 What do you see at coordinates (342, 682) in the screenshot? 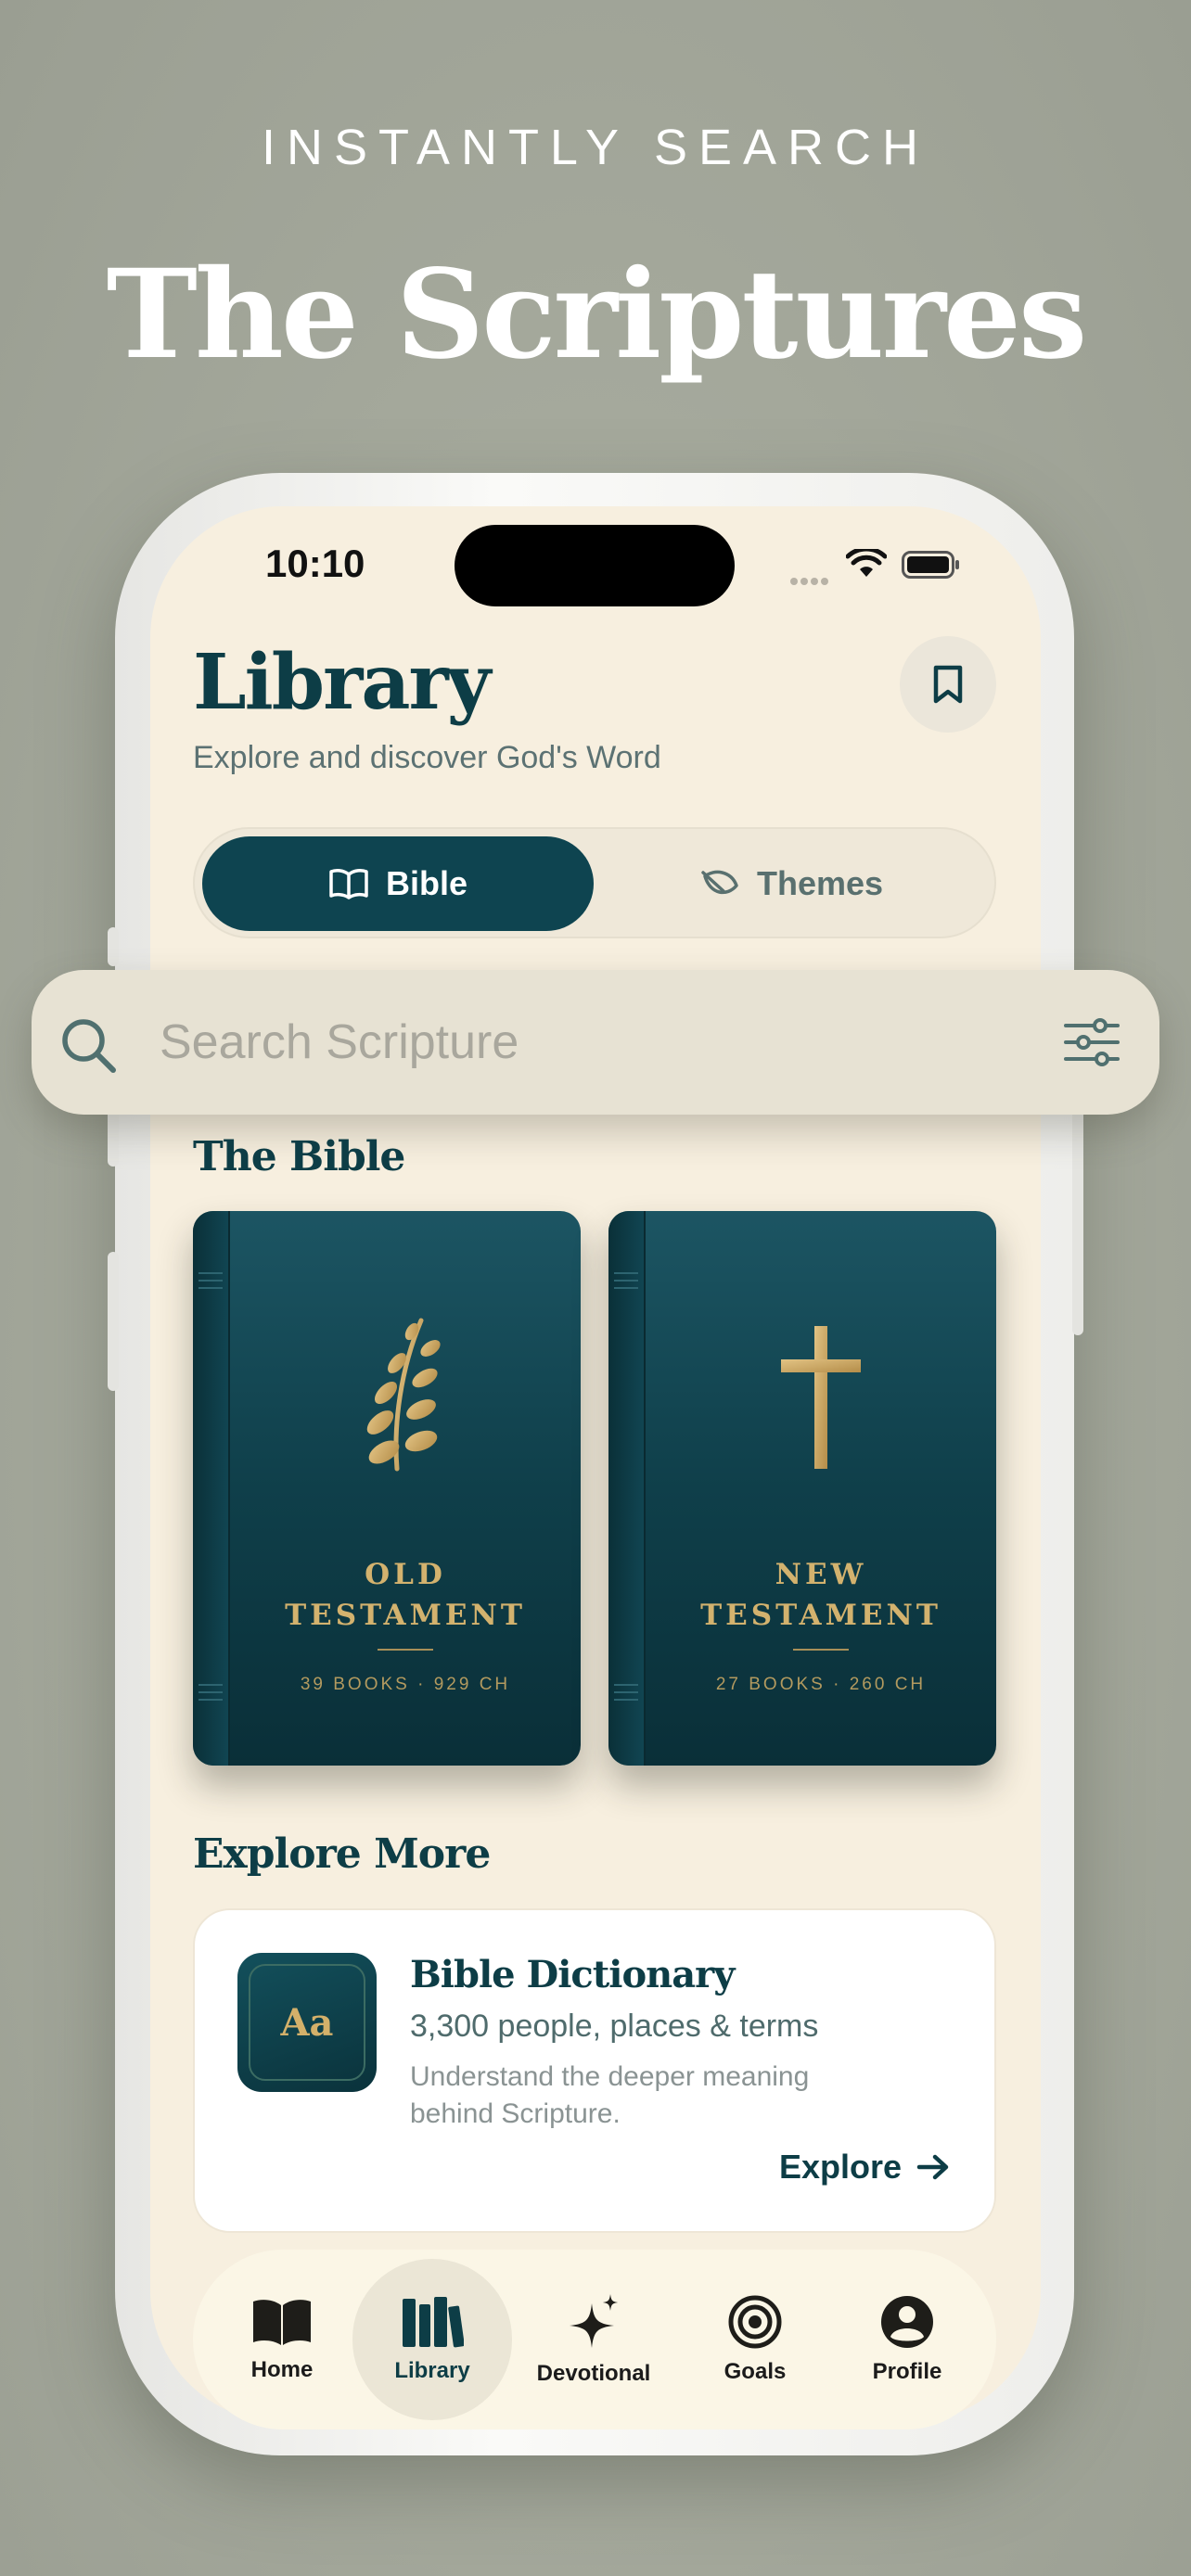
I see `page-title: Library` at bounding box center [342, 682].